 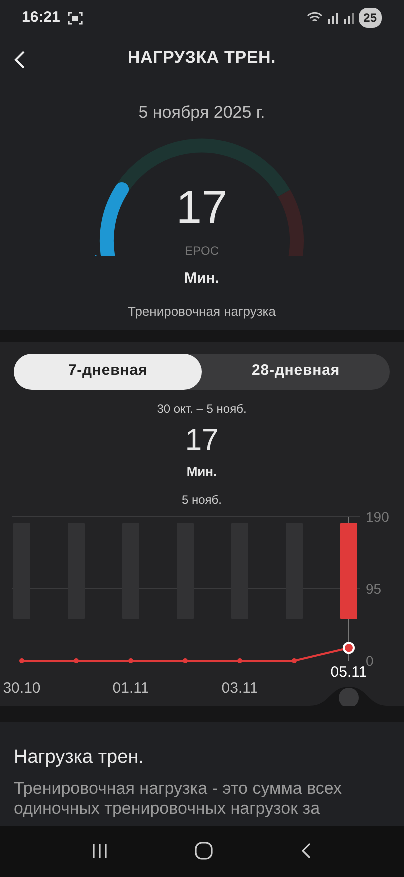 What do you see at coordinates (202, 113) in the screenshot?
I see `date-label: 5 ноября 2025 г.` at bounding box center [202, 113].